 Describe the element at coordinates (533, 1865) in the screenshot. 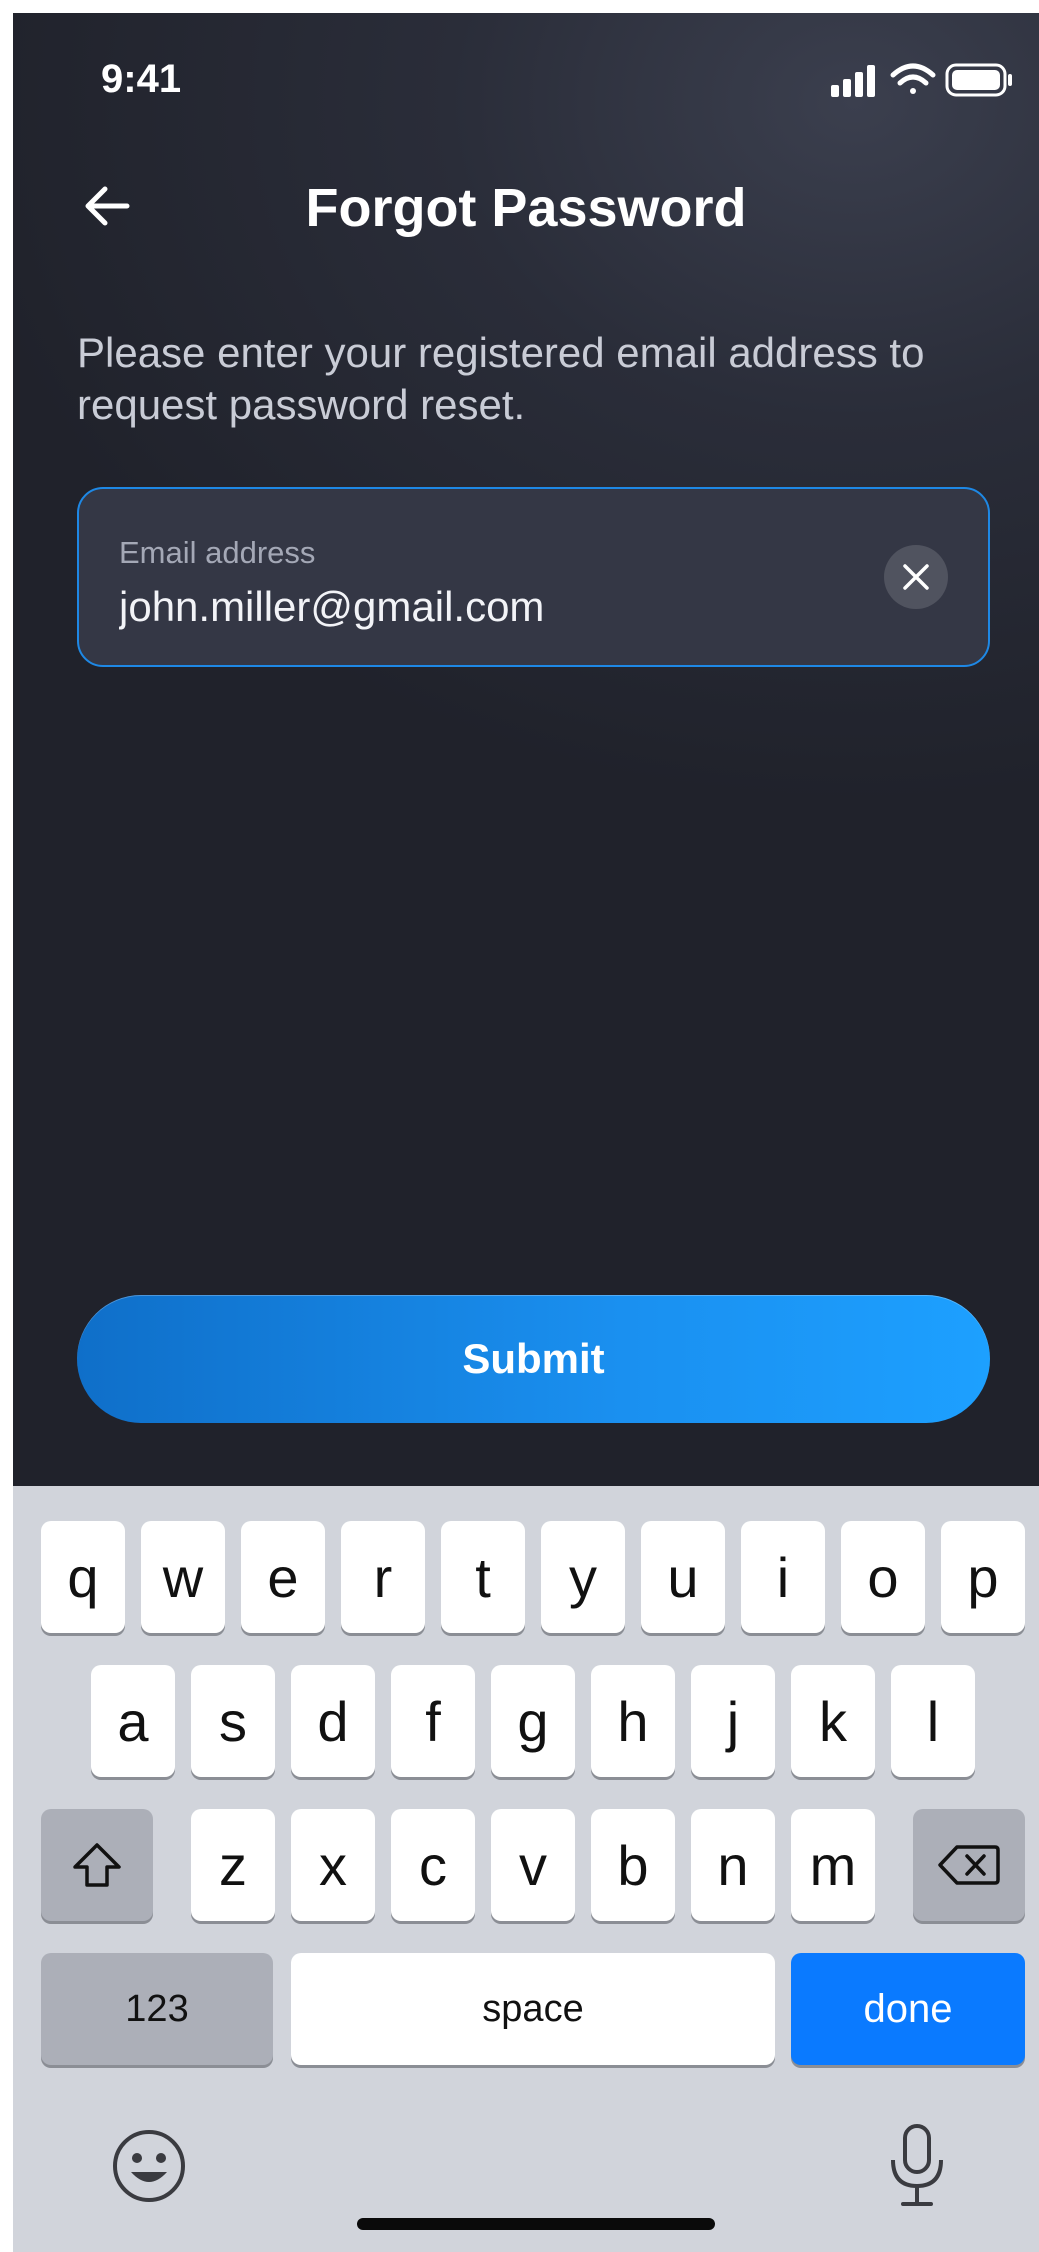

I see `key-v: v` at that location.